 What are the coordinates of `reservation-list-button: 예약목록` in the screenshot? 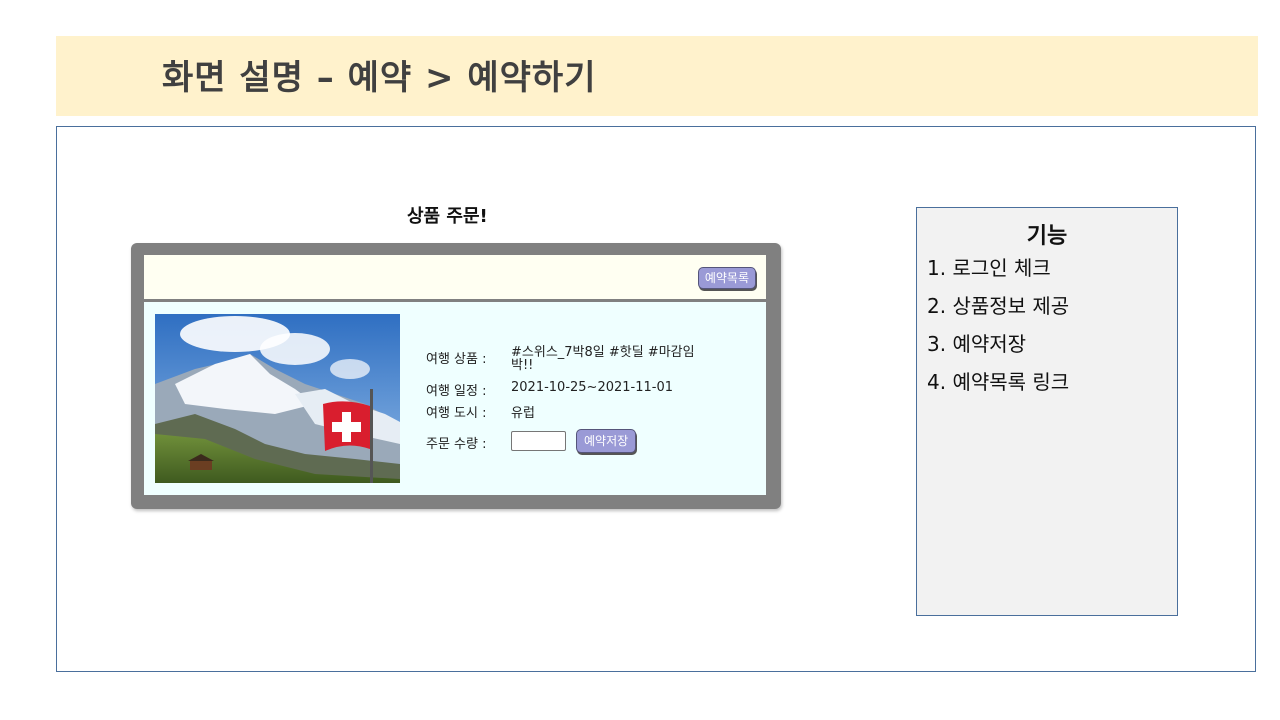 It's located at (726, 278).